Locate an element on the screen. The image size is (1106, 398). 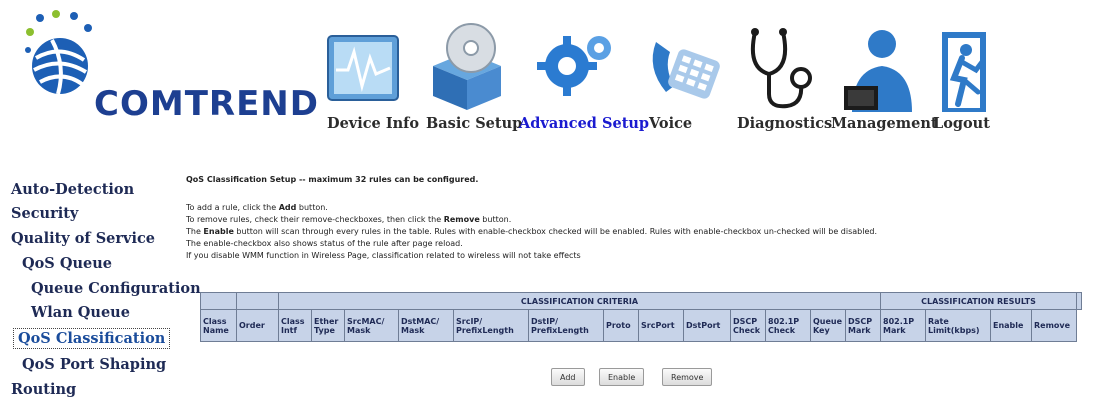
col-dst-port: DstPort is located at coordinates (707, 325).